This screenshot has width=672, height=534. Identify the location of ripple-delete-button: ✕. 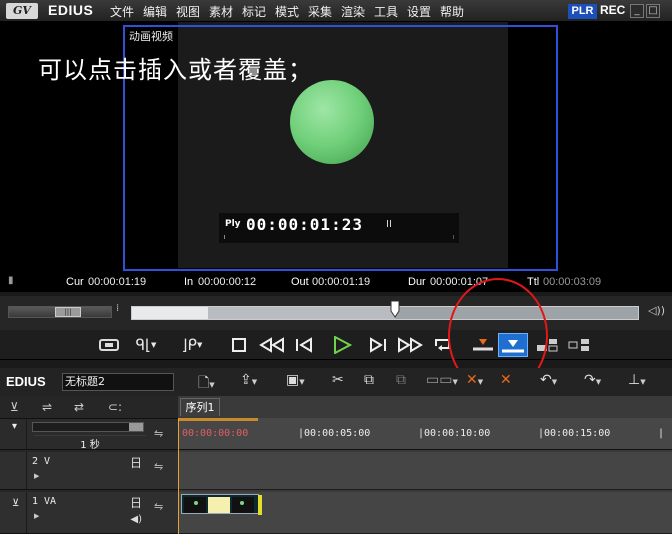
(506, 382).